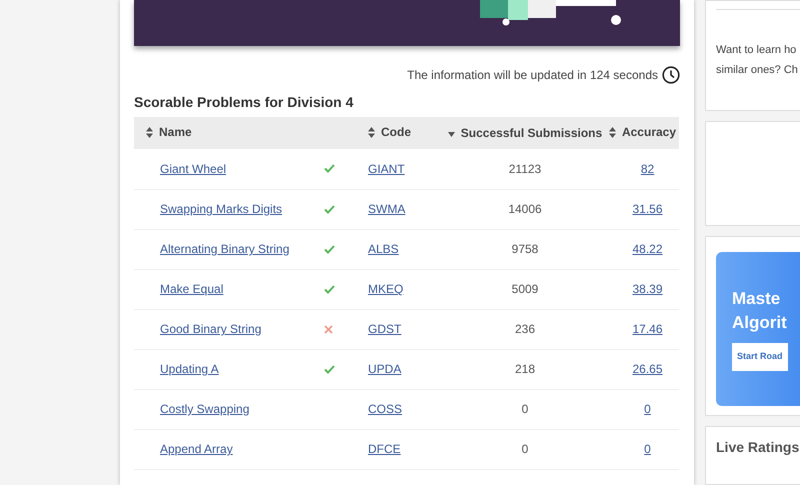  Describe the element at coordinates (525, 133) in the screenshot. I see `column-header: Successful Submissions` at that location.